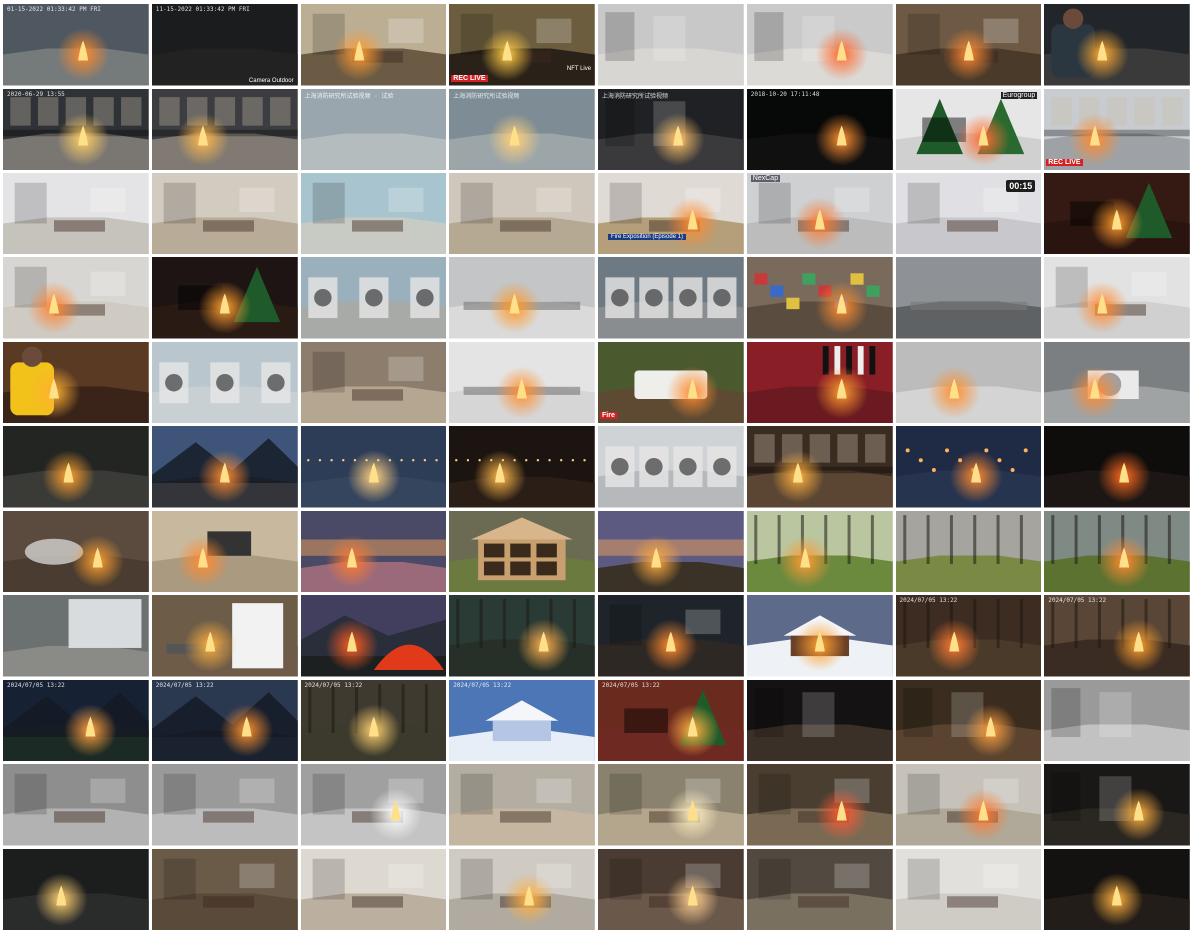 The width and height of the screenshot is (1192, 933). What do you see at coordinates (373, 129) in the screenshot?
I see `thumbnail-tile: 上海消防研究所试验视频 · 试验` at bounding box center [373, 129].